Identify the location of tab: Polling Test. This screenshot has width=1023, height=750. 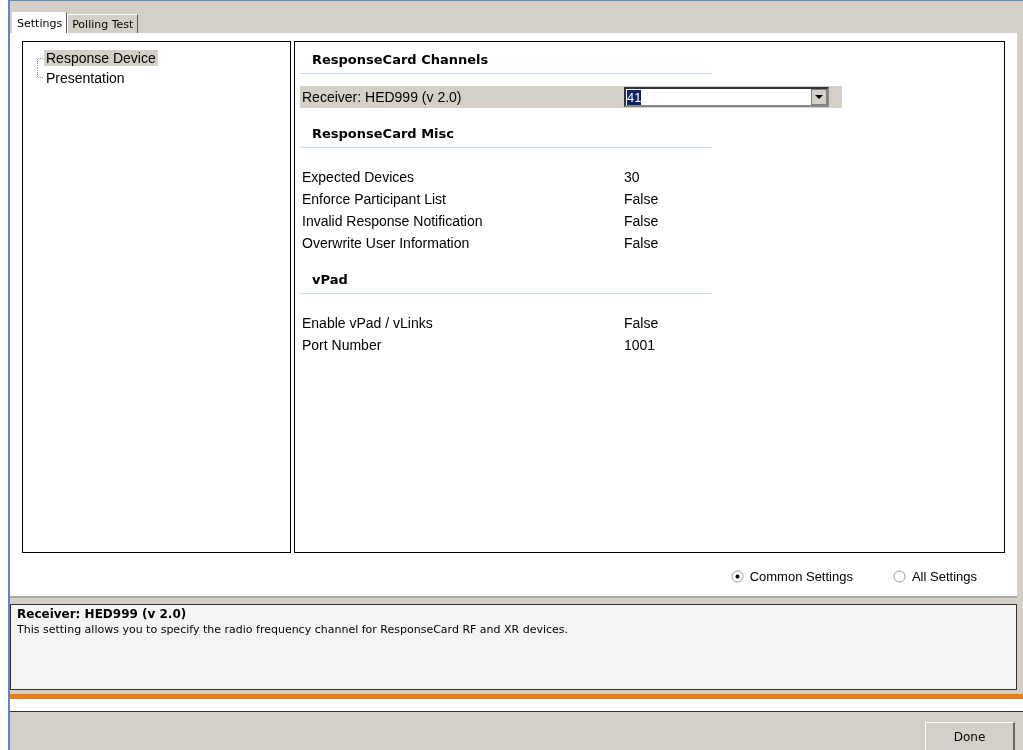
(103, 23).